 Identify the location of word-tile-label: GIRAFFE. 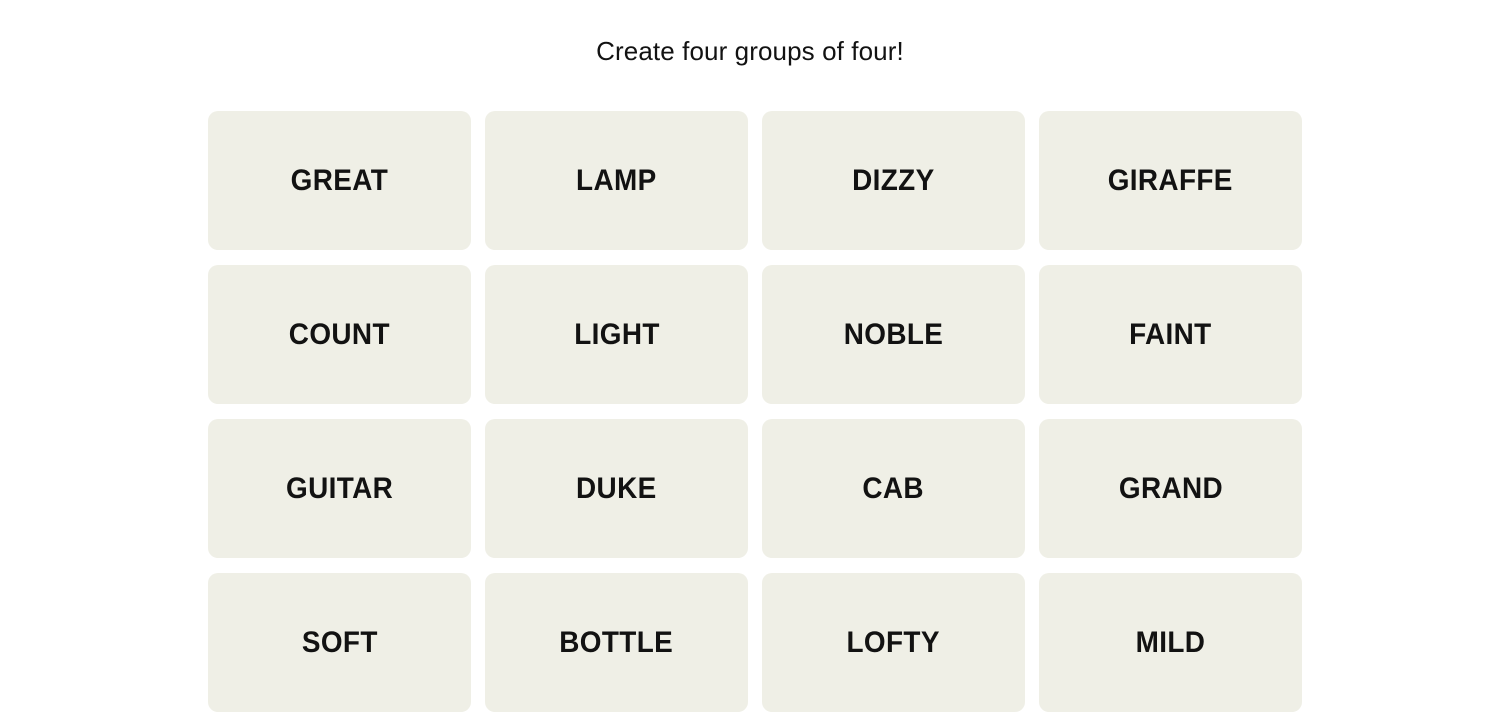
(1170, 180).